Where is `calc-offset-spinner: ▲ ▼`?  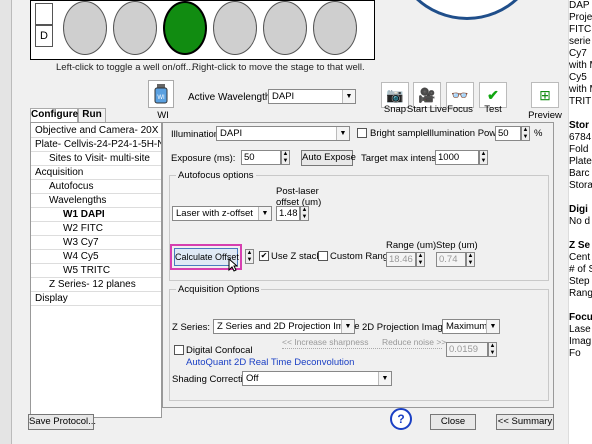 calc-offset-spinner: ▲ ▼ is located at coordinates (249, 256).